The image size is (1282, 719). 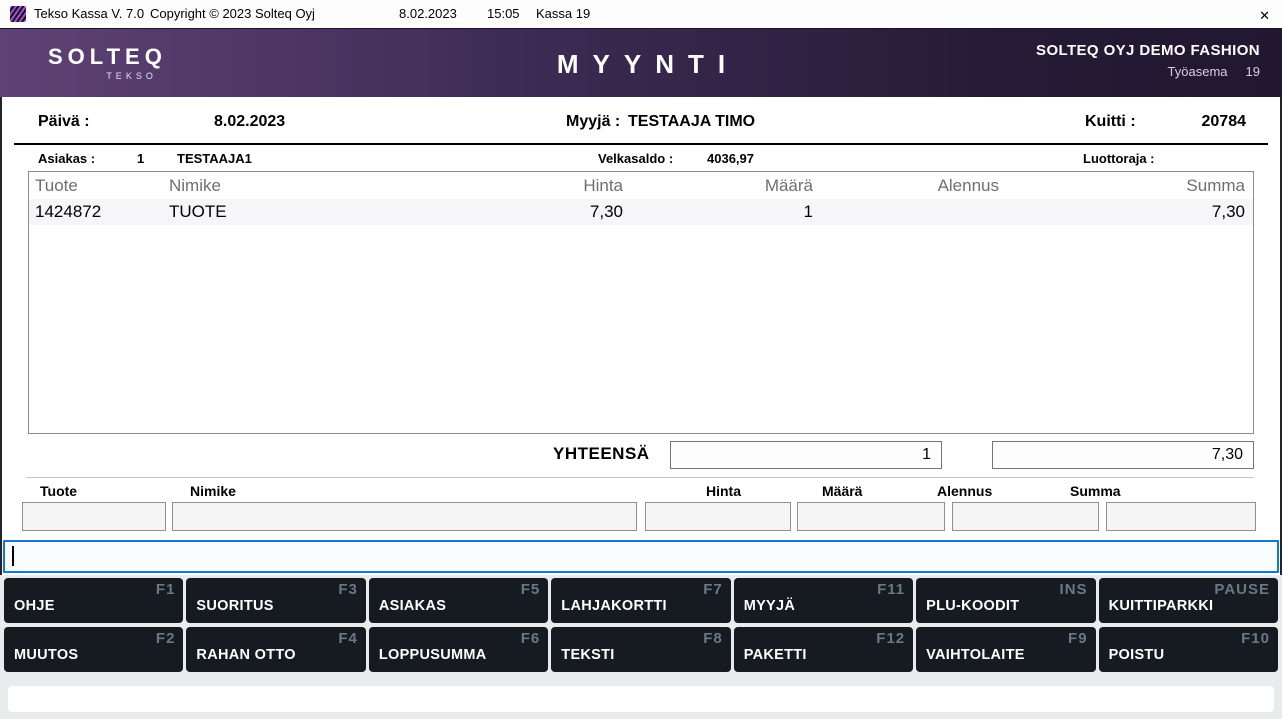 What do you see at coordinates (1264, 16) in the screenshot?
I see `close-icon: ✕` at bounding box center [1264, 16].